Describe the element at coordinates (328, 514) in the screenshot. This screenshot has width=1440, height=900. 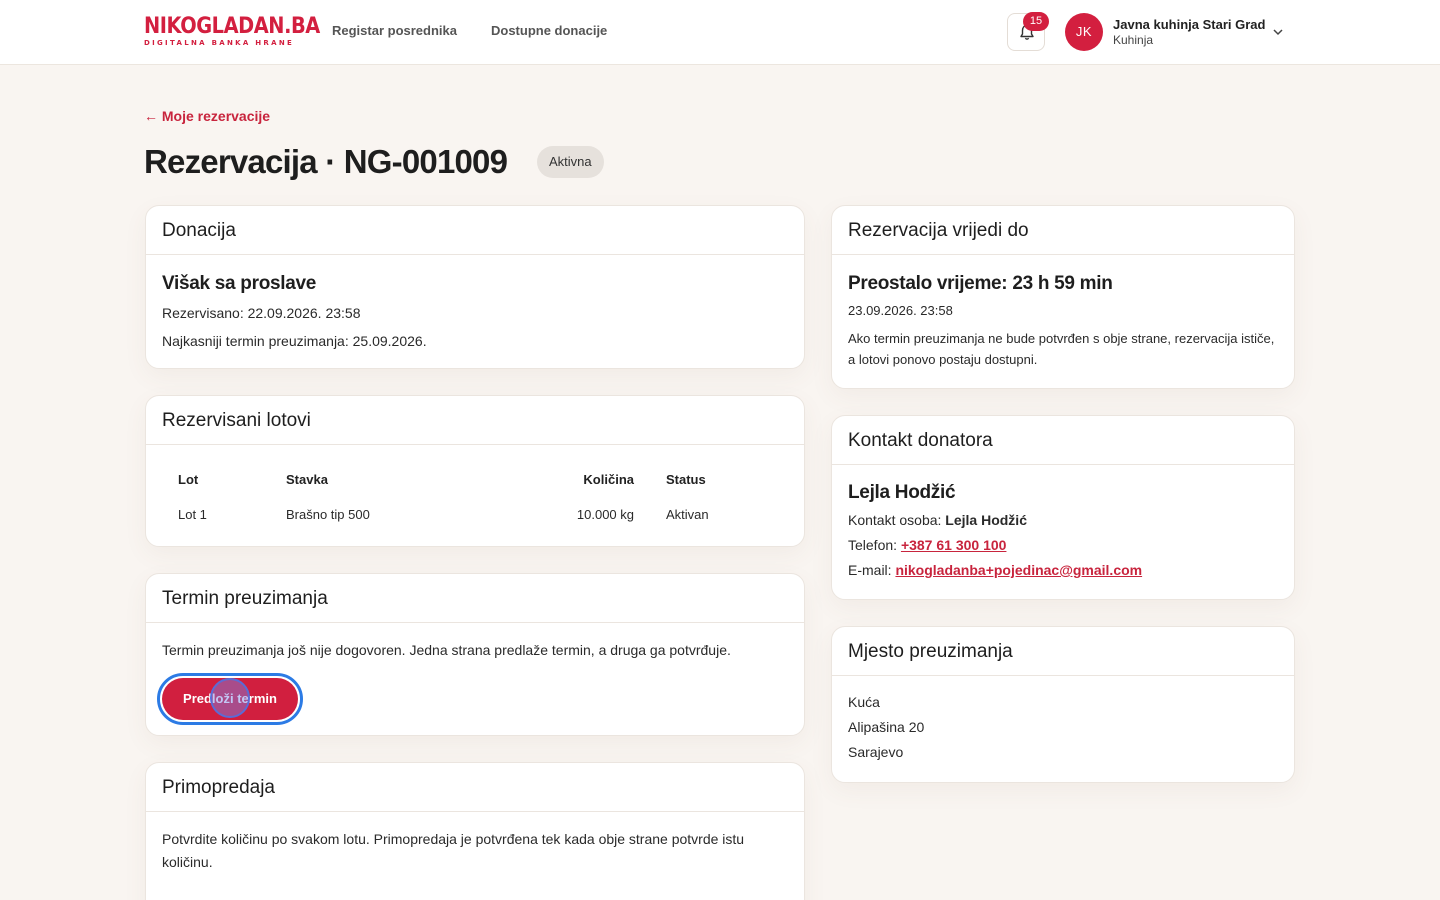
I see `item-cell: Brašno tip 500` at that location.